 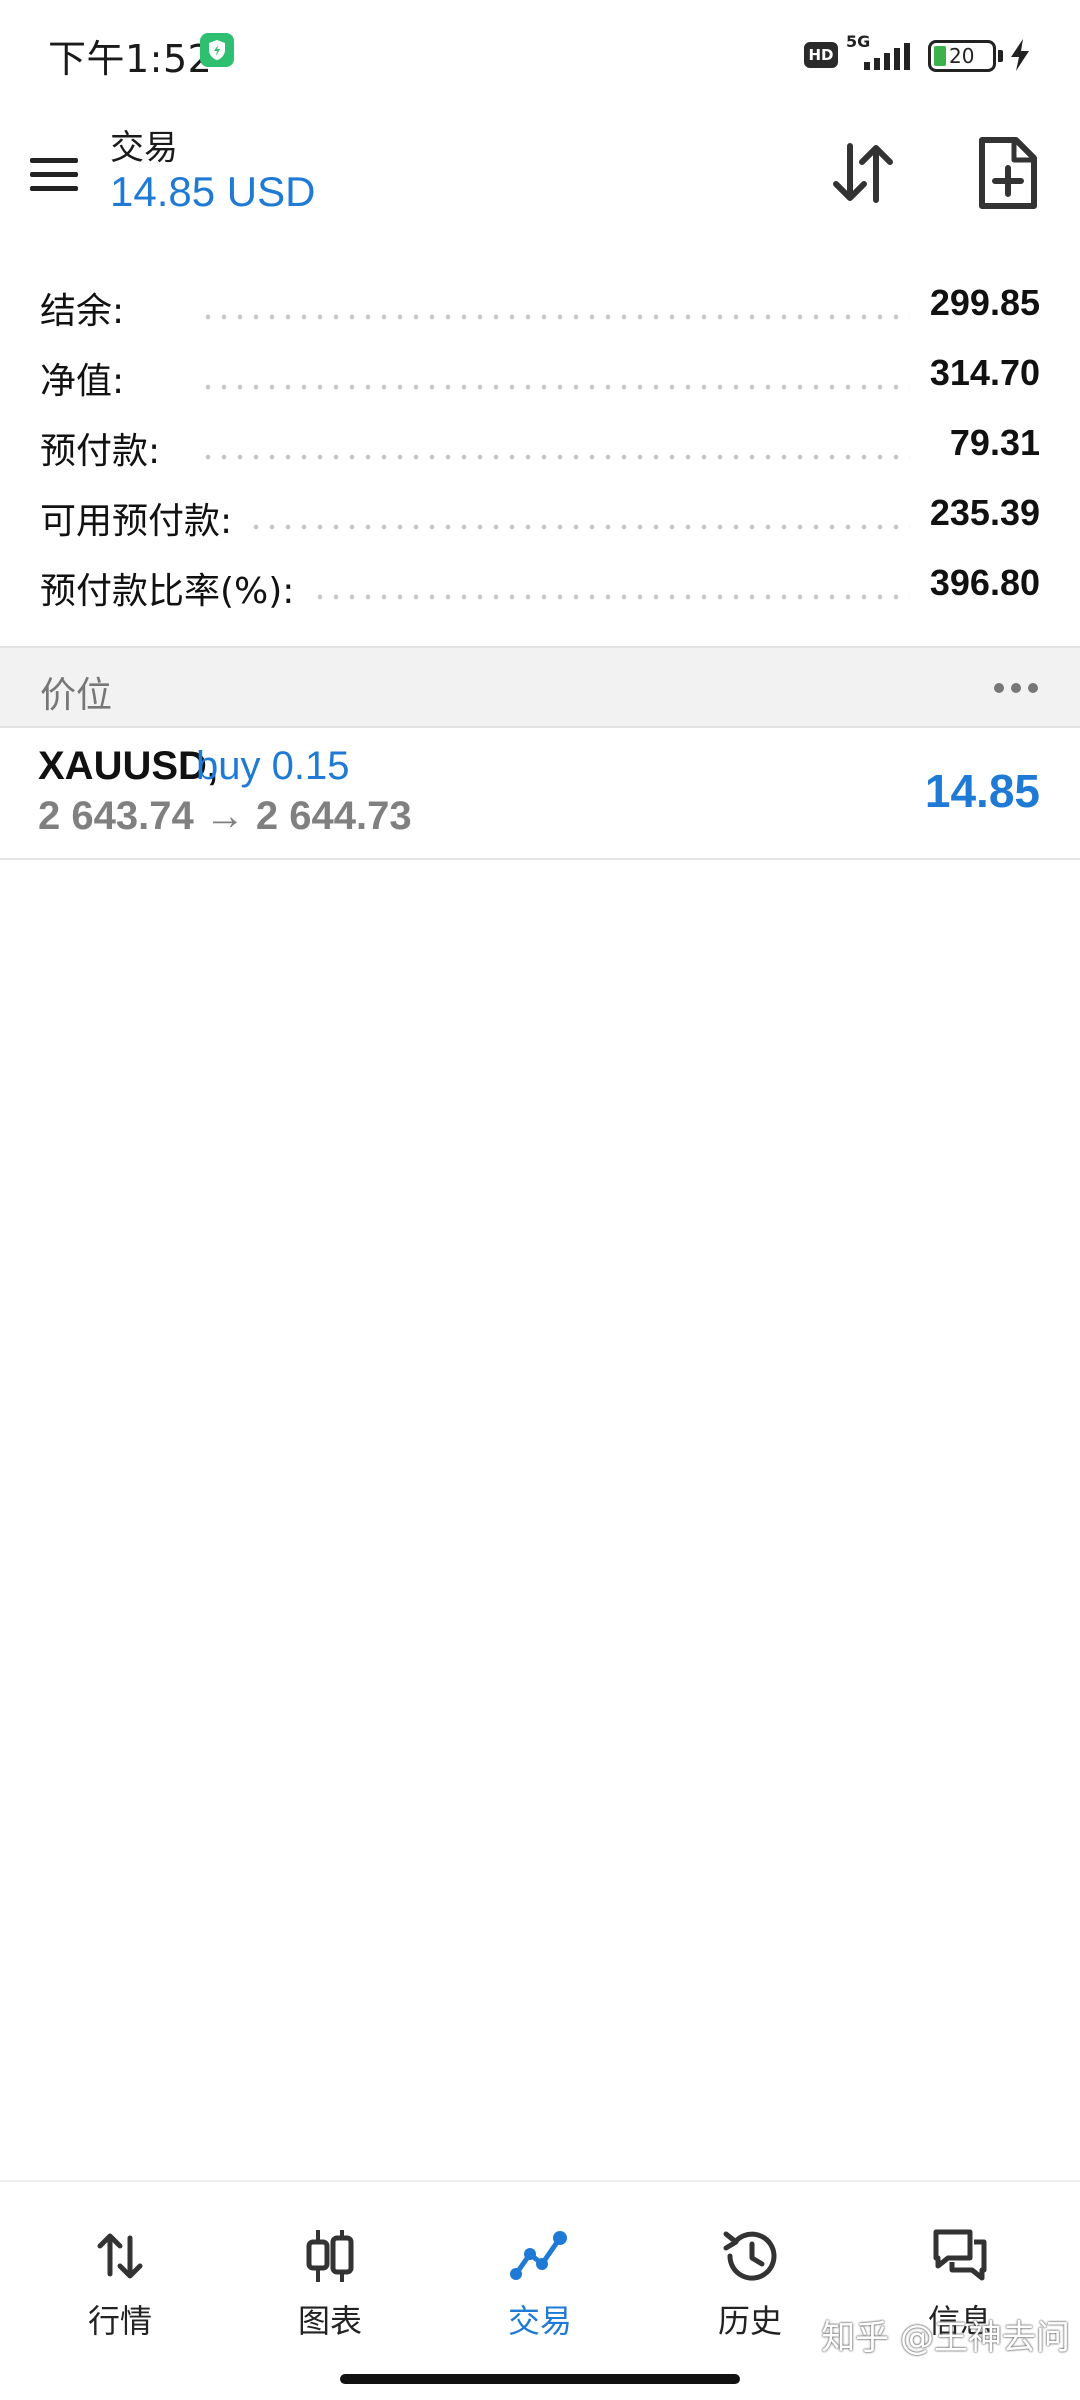 What do you see at coordinates (887, 56) in the screenshot?
I see `signal-icon` at bounding box center [887, 56].